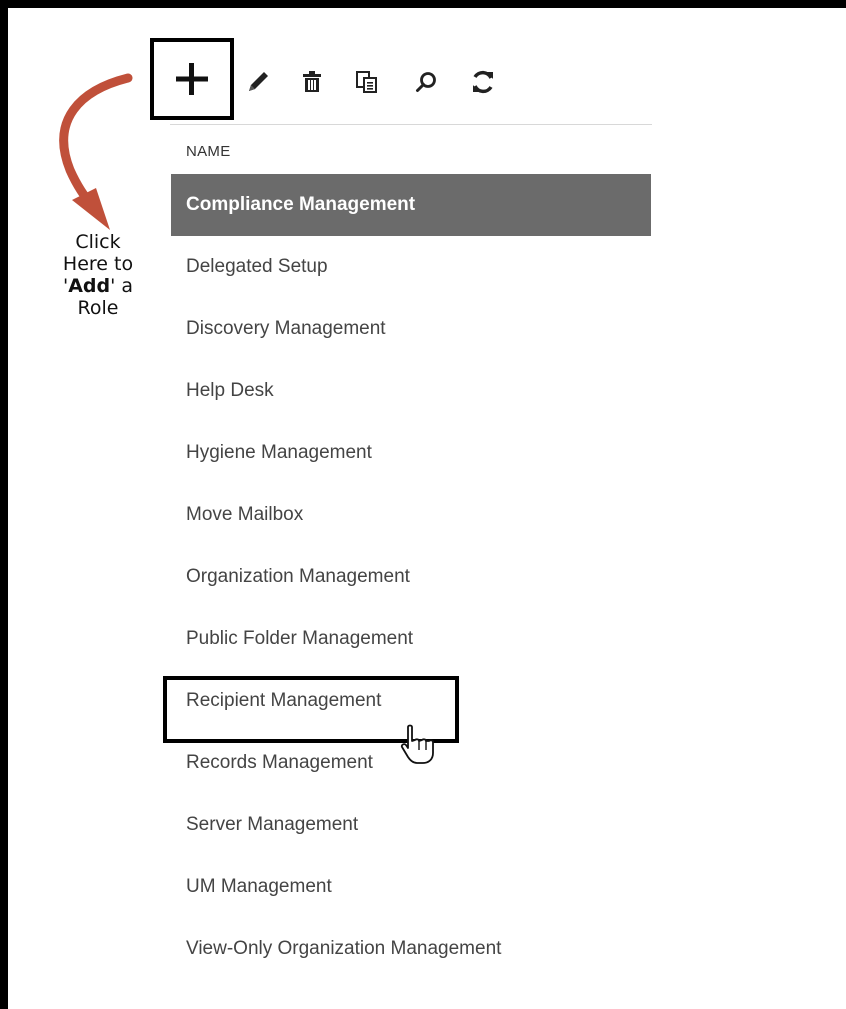 The width and height of the screenshot is (846, 1009). I want to click on pencil-icon, so click(258, 81).